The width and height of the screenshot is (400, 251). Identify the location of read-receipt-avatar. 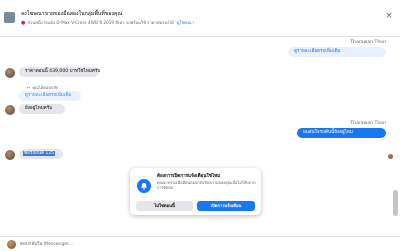
(390, 156).